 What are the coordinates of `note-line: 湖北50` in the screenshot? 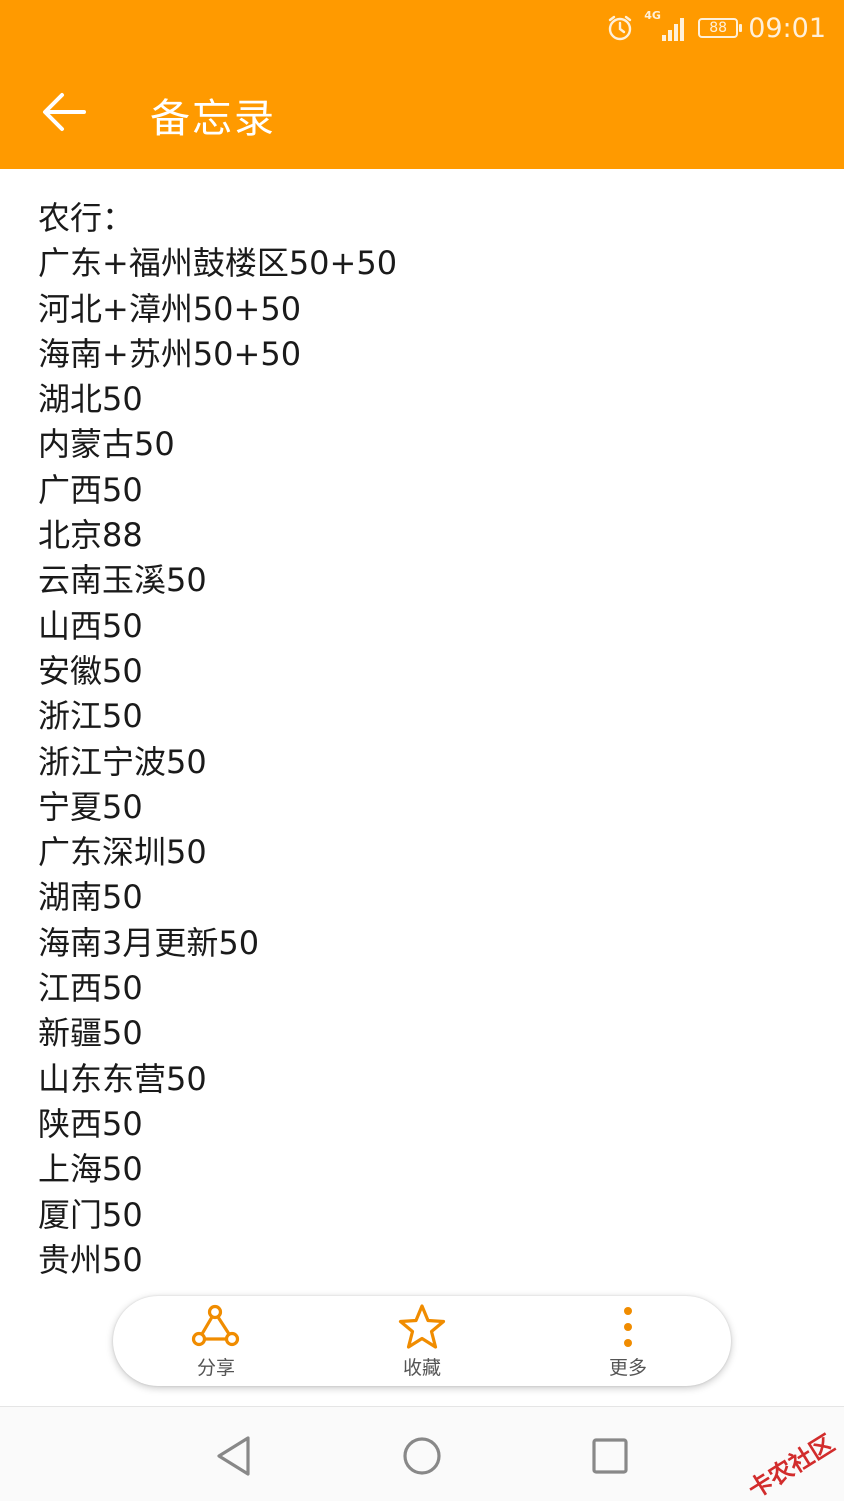 It's located at (90, 399).